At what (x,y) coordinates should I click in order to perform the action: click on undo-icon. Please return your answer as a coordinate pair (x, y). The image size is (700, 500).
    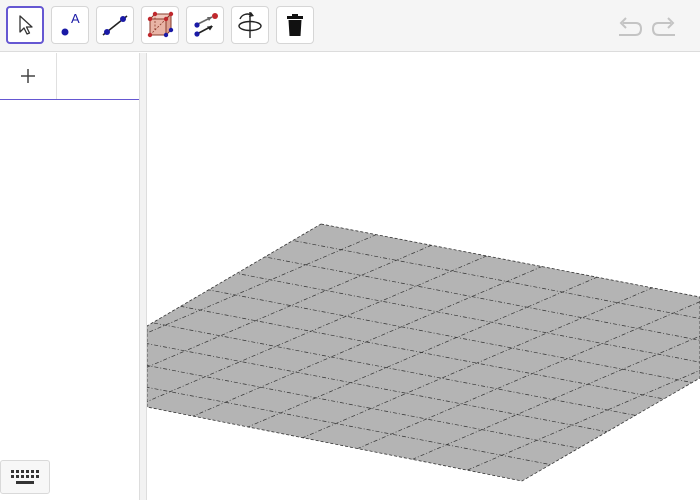
    Looking at the image, I should click on (631, 26).